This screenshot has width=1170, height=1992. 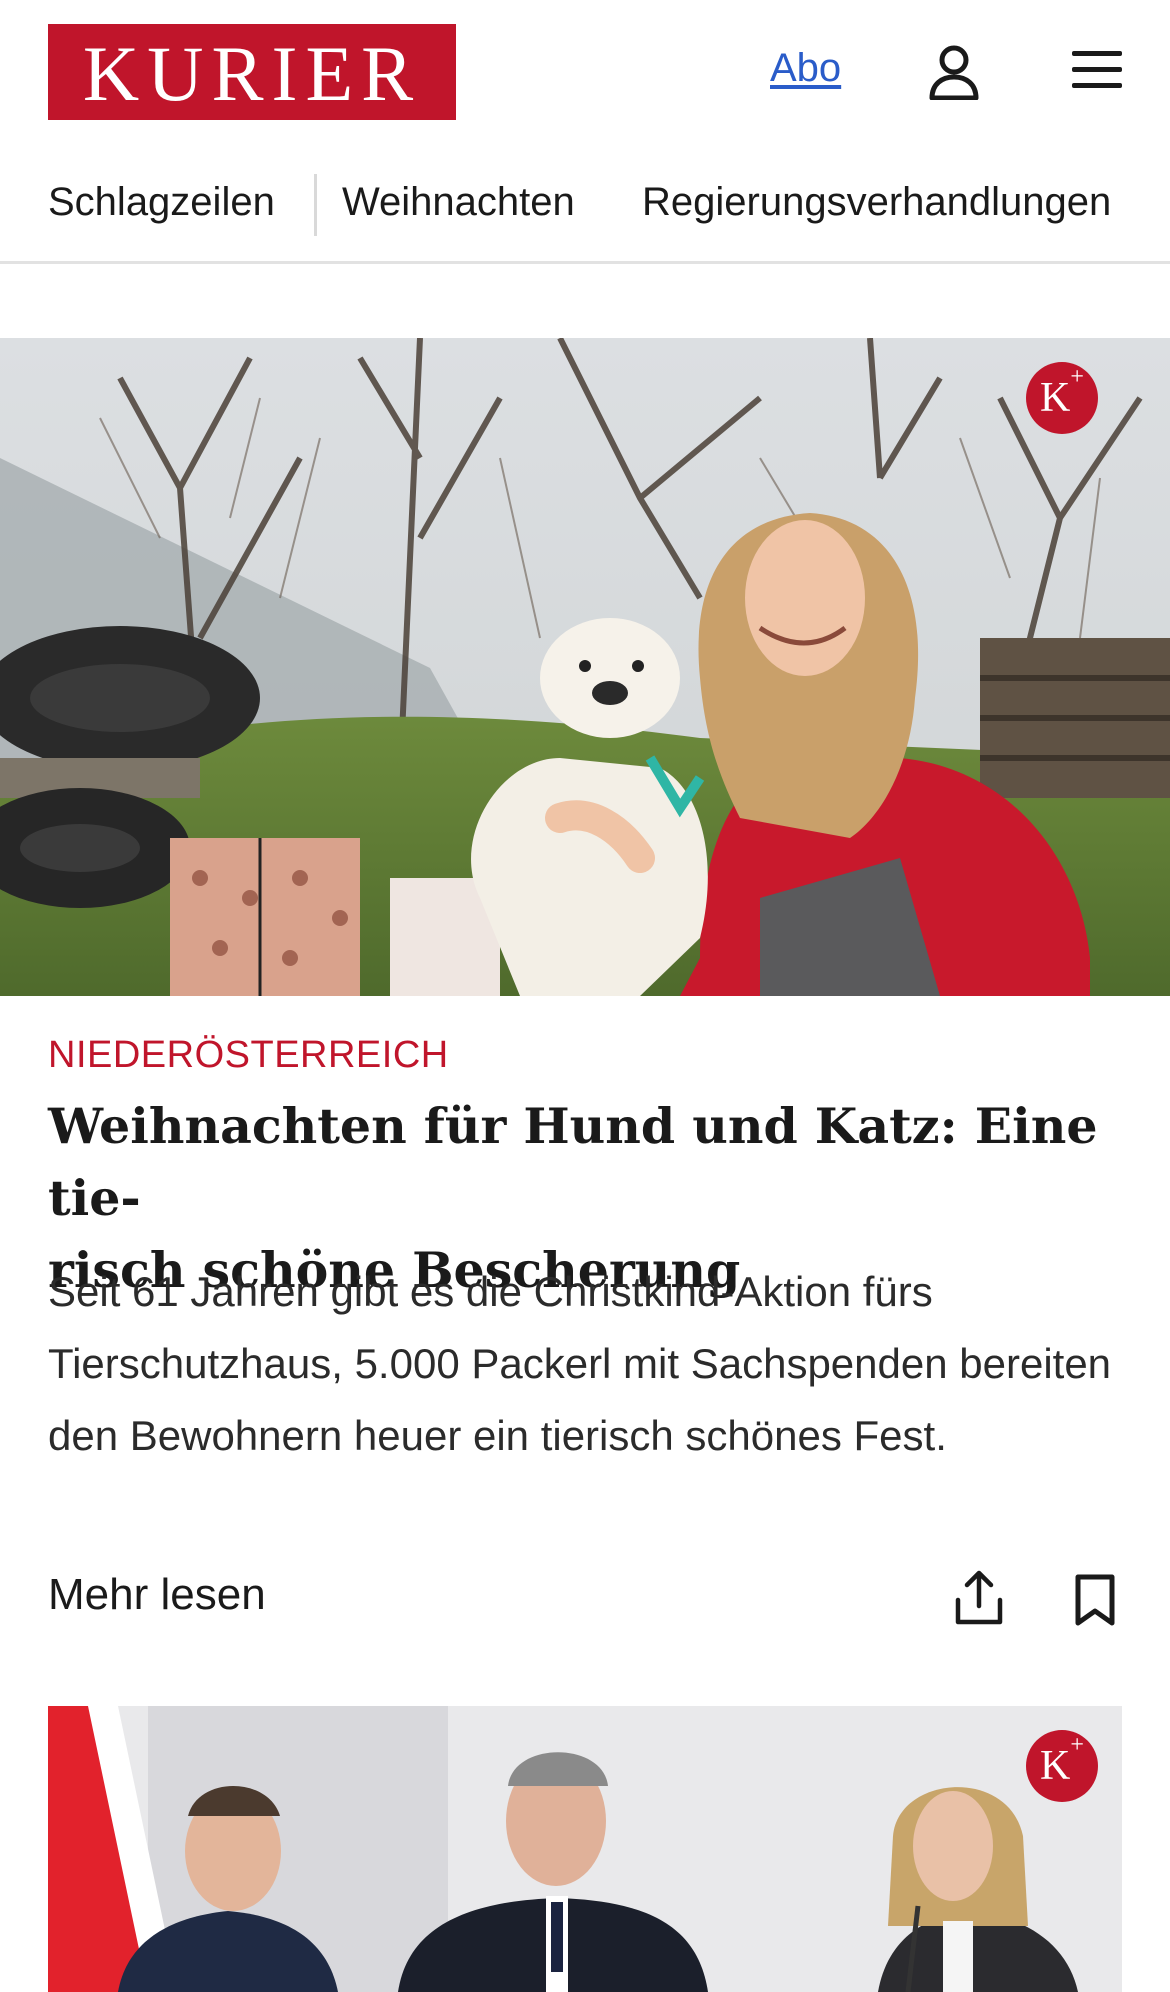 I want to click on kplus-badge-text: K+, so click(x=1062, y=392).